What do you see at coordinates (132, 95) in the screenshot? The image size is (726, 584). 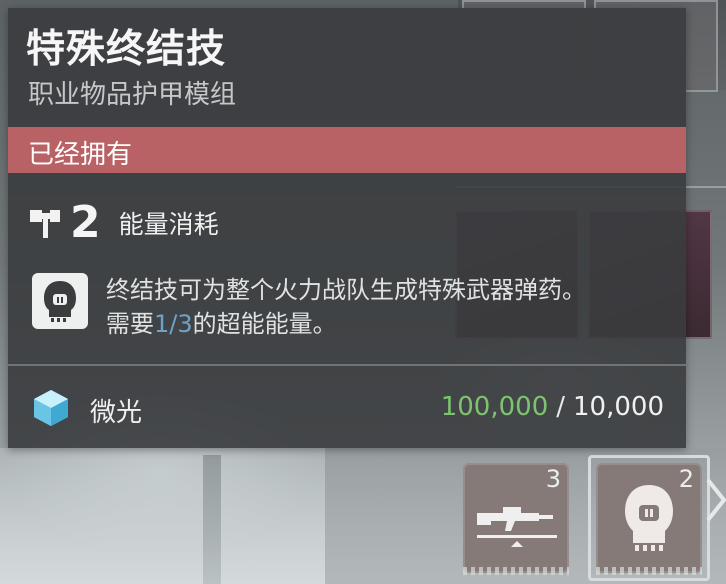 I see `item-subtitle: 职业物品护甲模组` at bounding box center [132, 95].